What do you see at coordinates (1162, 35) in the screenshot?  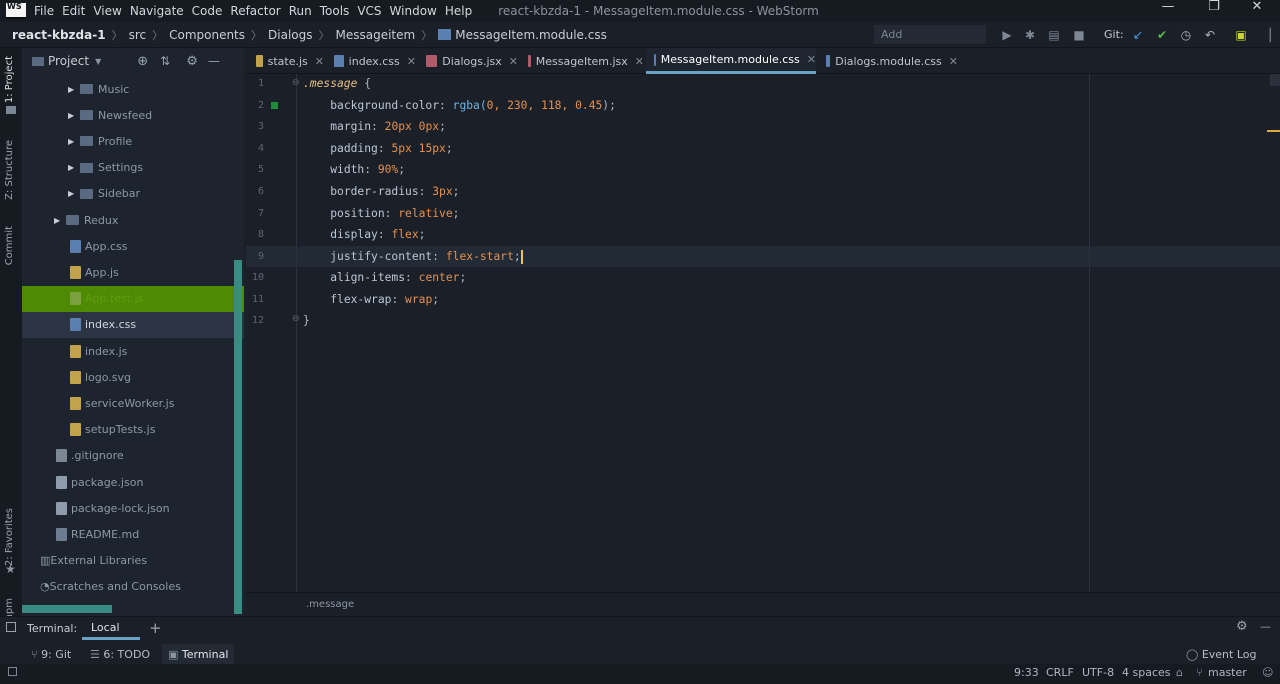 I see `git-commit-icon: ✔` at bounding box center [1162, 35].